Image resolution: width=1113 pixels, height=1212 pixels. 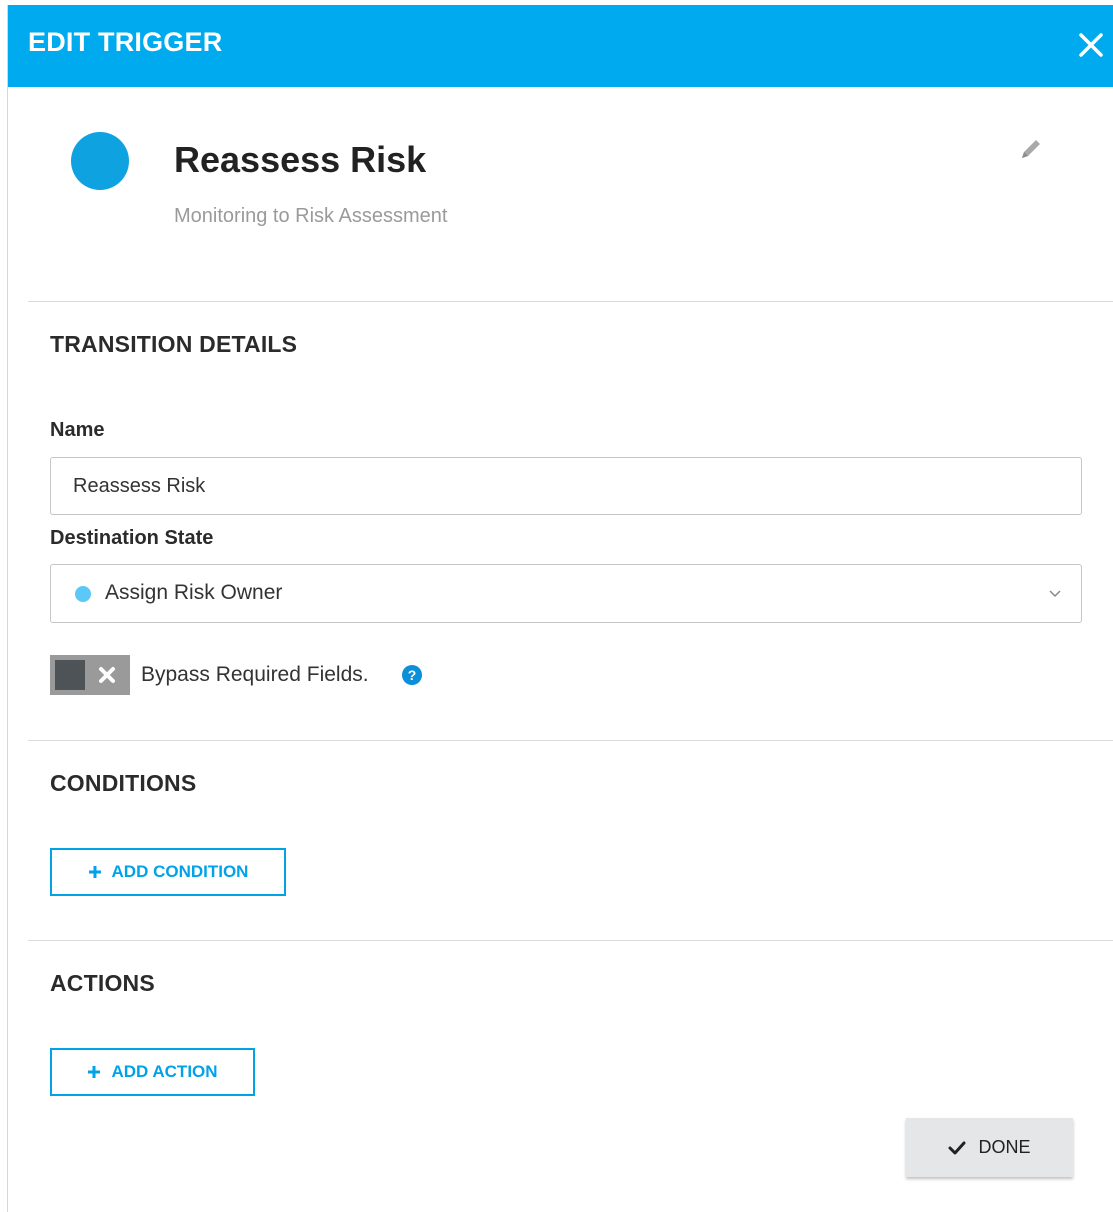 I want to click on conditions-heading: CONDITIONS, so click(x=123, y=783).